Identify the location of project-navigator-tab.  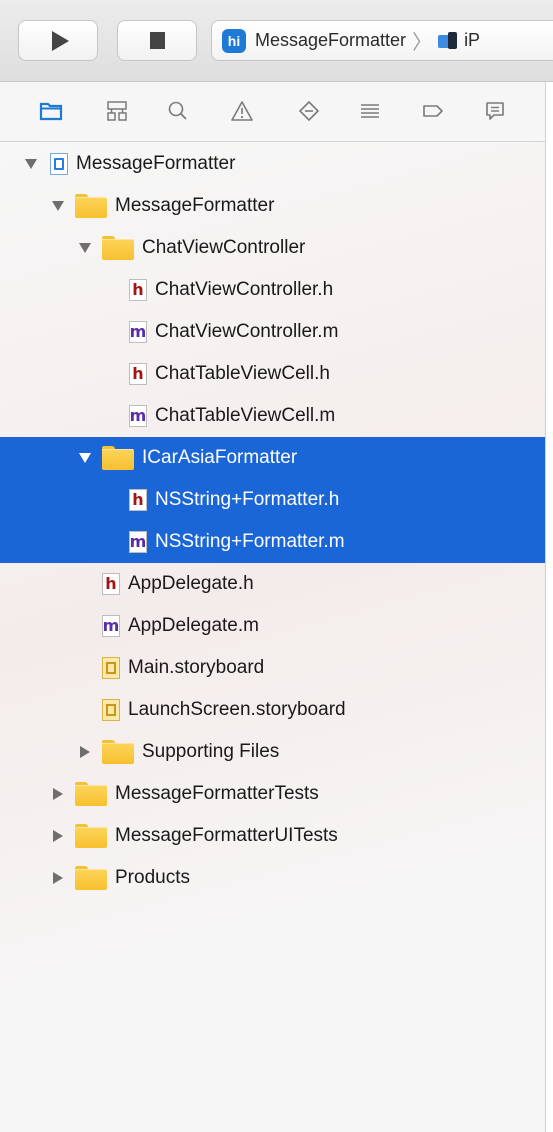
(51, 111).